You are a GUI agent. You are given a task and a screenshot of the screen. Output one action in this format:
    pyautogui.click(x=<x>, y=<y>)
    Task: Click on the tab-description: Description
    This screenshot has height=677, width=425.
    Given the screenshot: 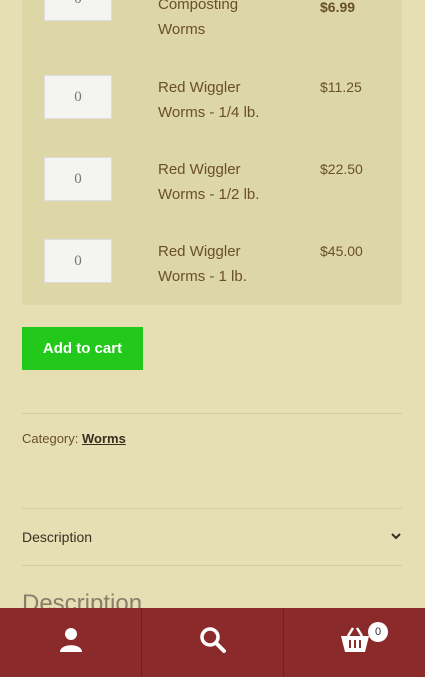 What is the action you would take?
    pyautogui.click(x=212, y=537)
    